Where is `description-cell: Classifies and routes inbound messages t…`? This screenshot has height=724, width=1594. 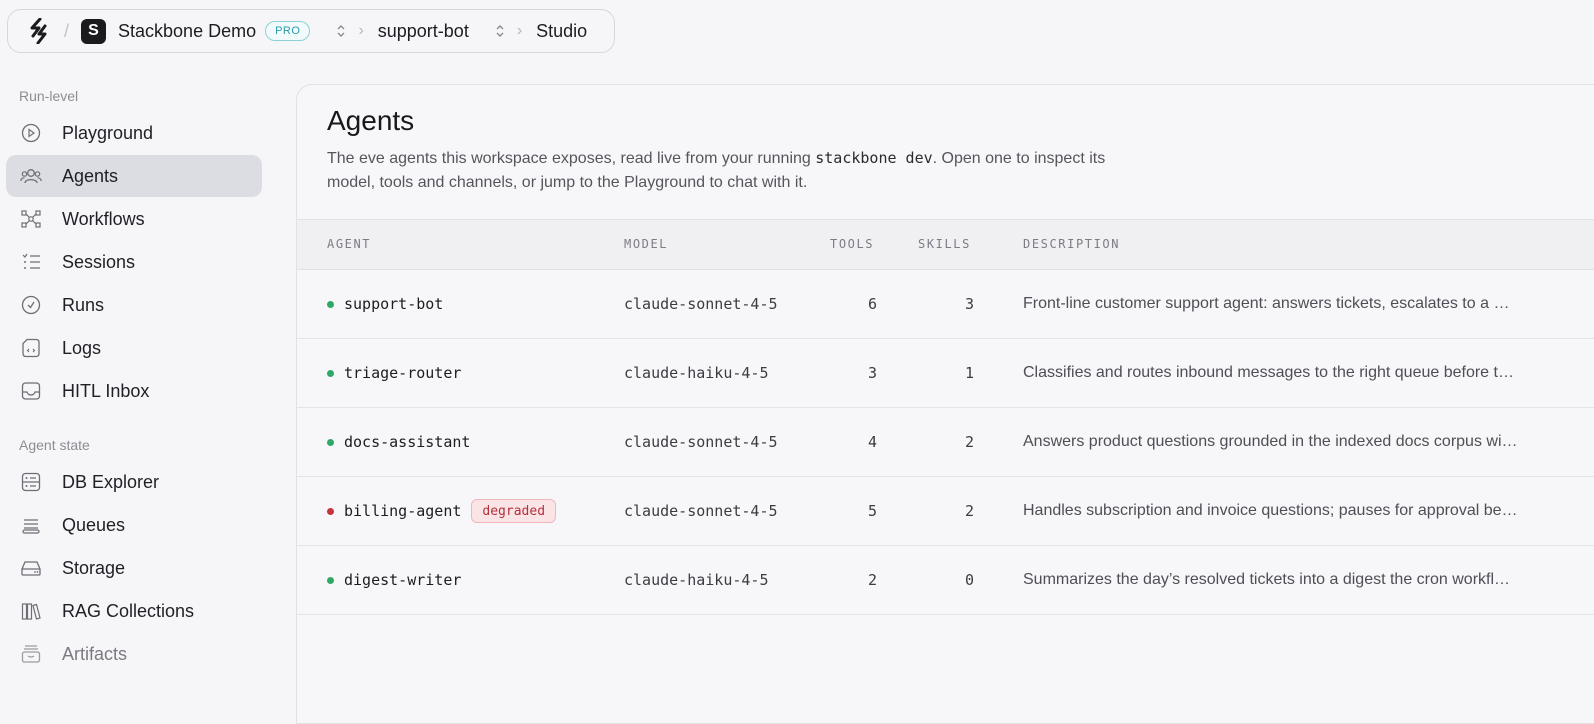 description-cell: Classifies and routes inbound messages t… is located at coordinates (1280, 373).